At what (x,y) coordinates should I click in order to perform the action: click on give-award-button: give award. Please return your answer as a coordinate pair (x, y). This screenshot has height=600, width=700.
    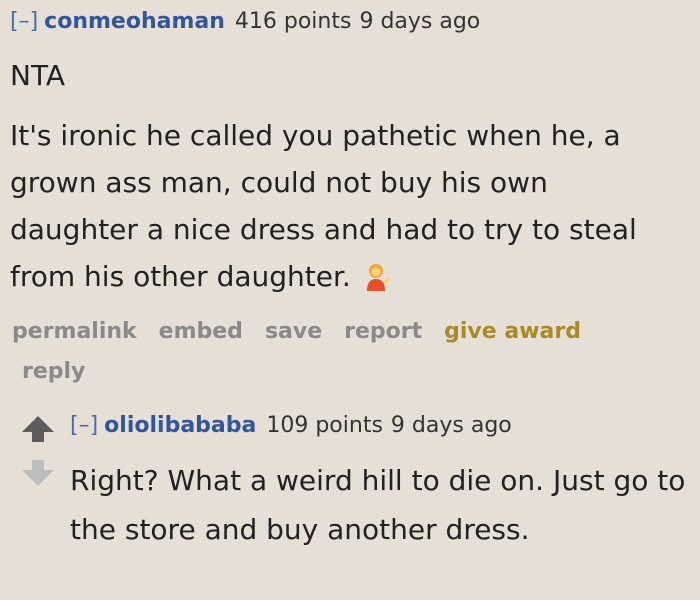
    Looking at the image, I should click on (512, 331).